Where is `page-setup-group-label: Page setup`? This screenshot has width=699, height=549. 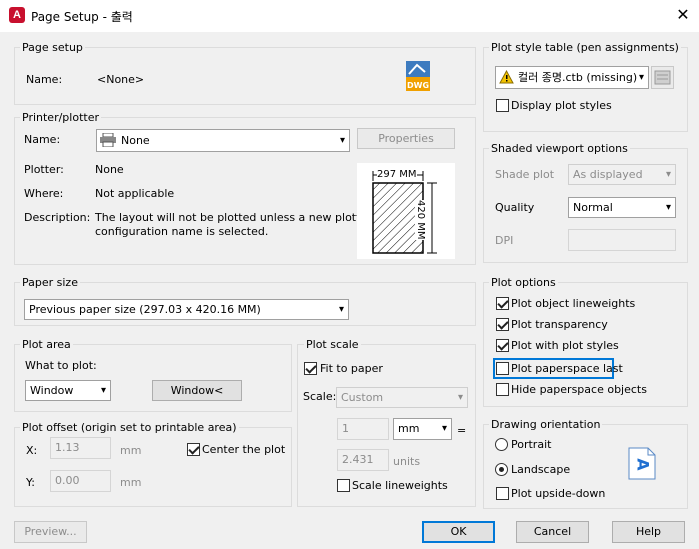 page-setup-group-label: Page setup is located at coordinates (52, 47).